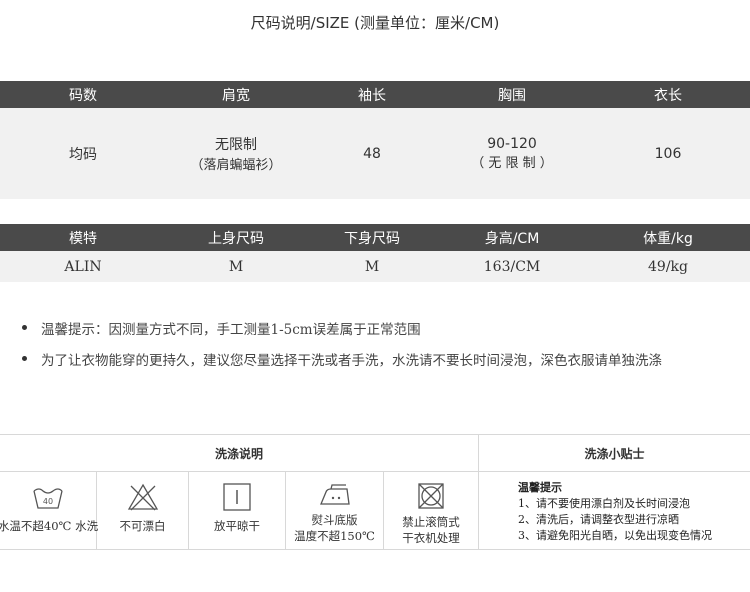 The height and width of the screenshot is (592, 750). I want to click on dry-flat-icon, so click(237, 497).